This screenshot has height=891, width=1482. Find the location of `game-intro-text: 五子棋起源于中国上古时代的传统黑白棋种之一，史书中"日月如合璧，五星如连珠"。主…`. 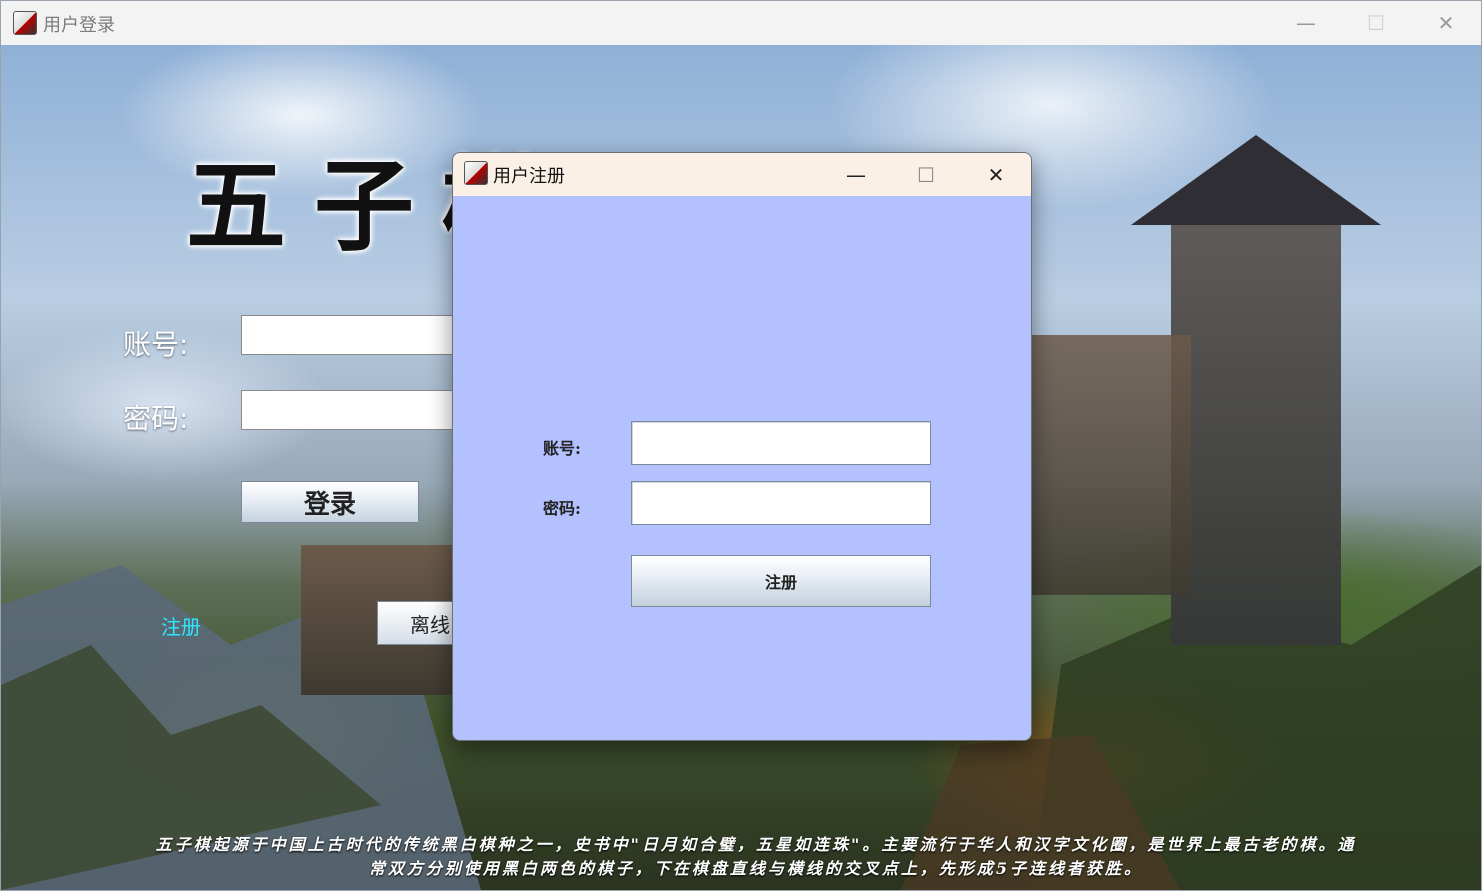

game-intro-text: 五子棋起源于中国上古时代的传统黑白棋种之一，史书中"日月如合璧，五星如连珠"。主… is located at coordinates (756, 856).